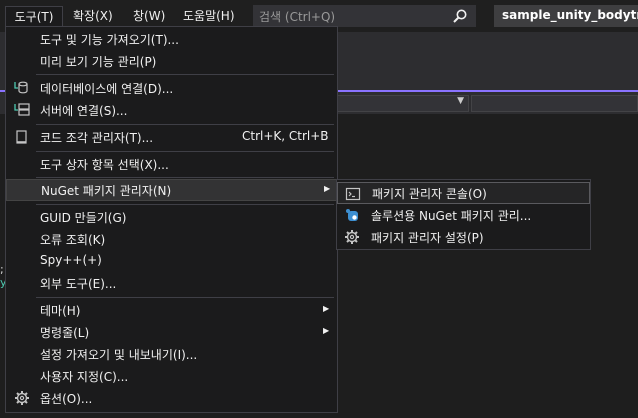 This screenshot has width=638, height=418. I want to click on member-dropdown: ▼, so click(402, 103).